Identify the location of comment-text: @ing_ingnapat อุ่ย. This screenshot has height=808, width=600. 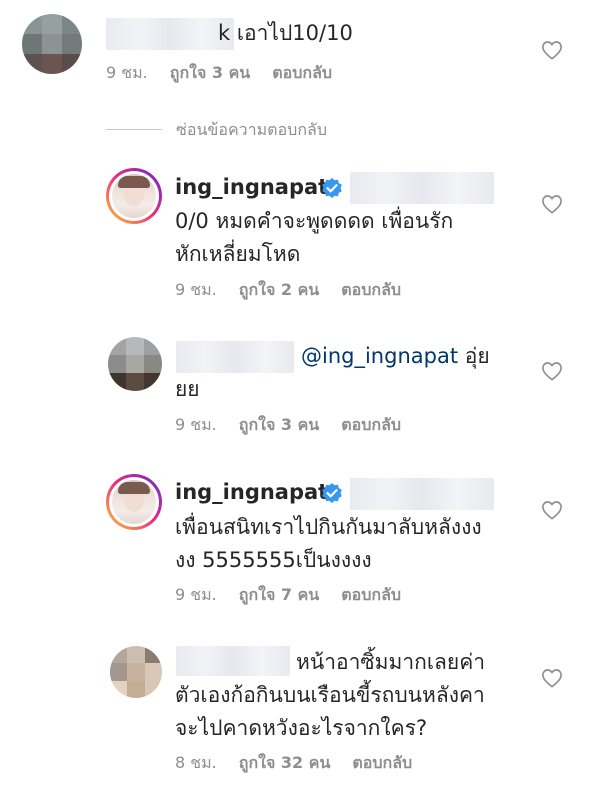
(395, 356).